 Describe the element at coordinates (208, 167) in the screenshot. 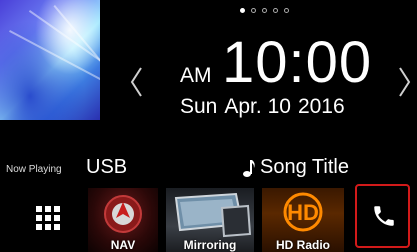

I see `now-playing-bar: Now Playing USB Song Title` at that location.